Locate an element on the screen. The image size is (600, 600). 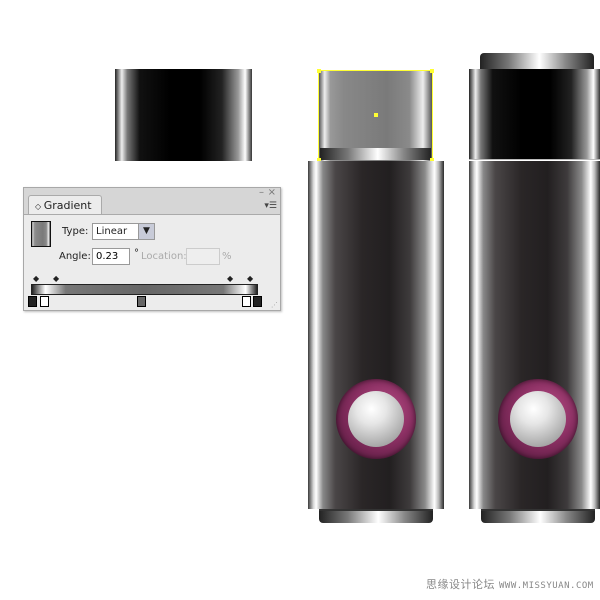
gradient-sample-rectangle is located at coordinates (183, 115).